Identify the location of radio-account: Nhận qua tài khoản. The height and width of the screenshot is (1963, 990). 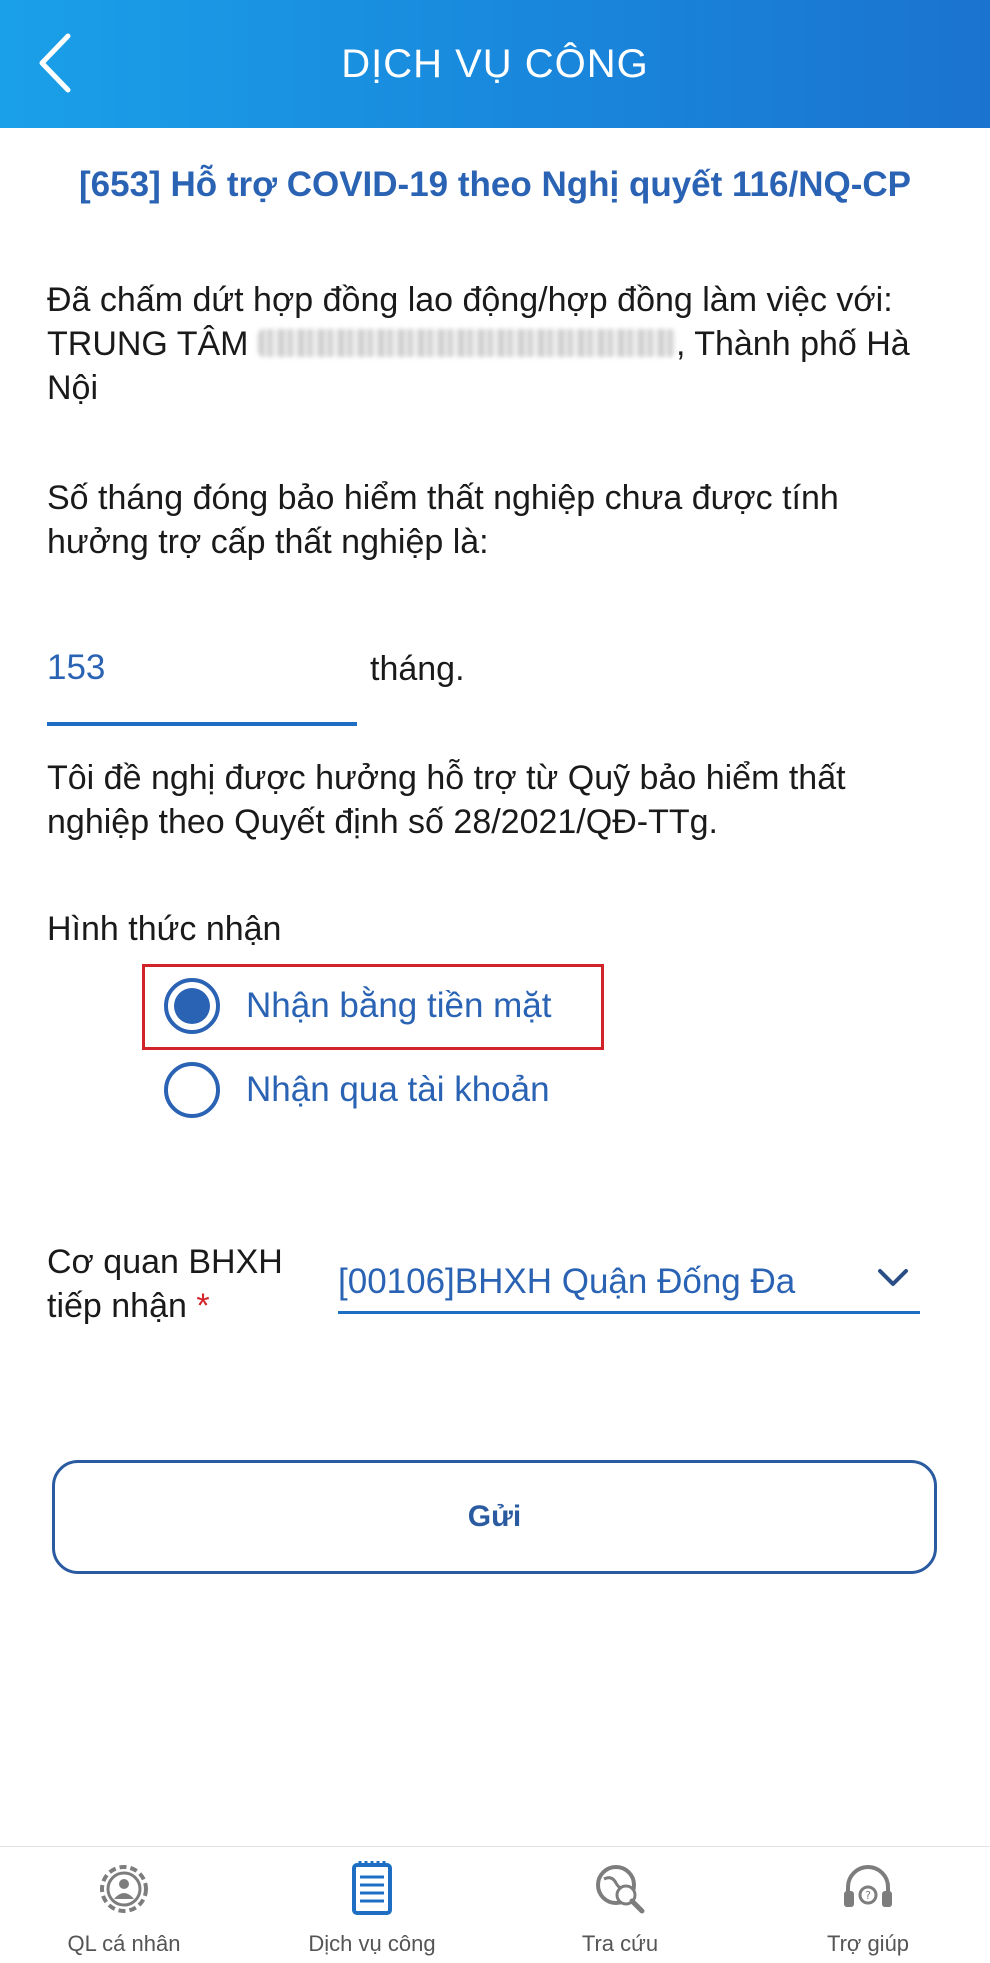
(355, 1090).